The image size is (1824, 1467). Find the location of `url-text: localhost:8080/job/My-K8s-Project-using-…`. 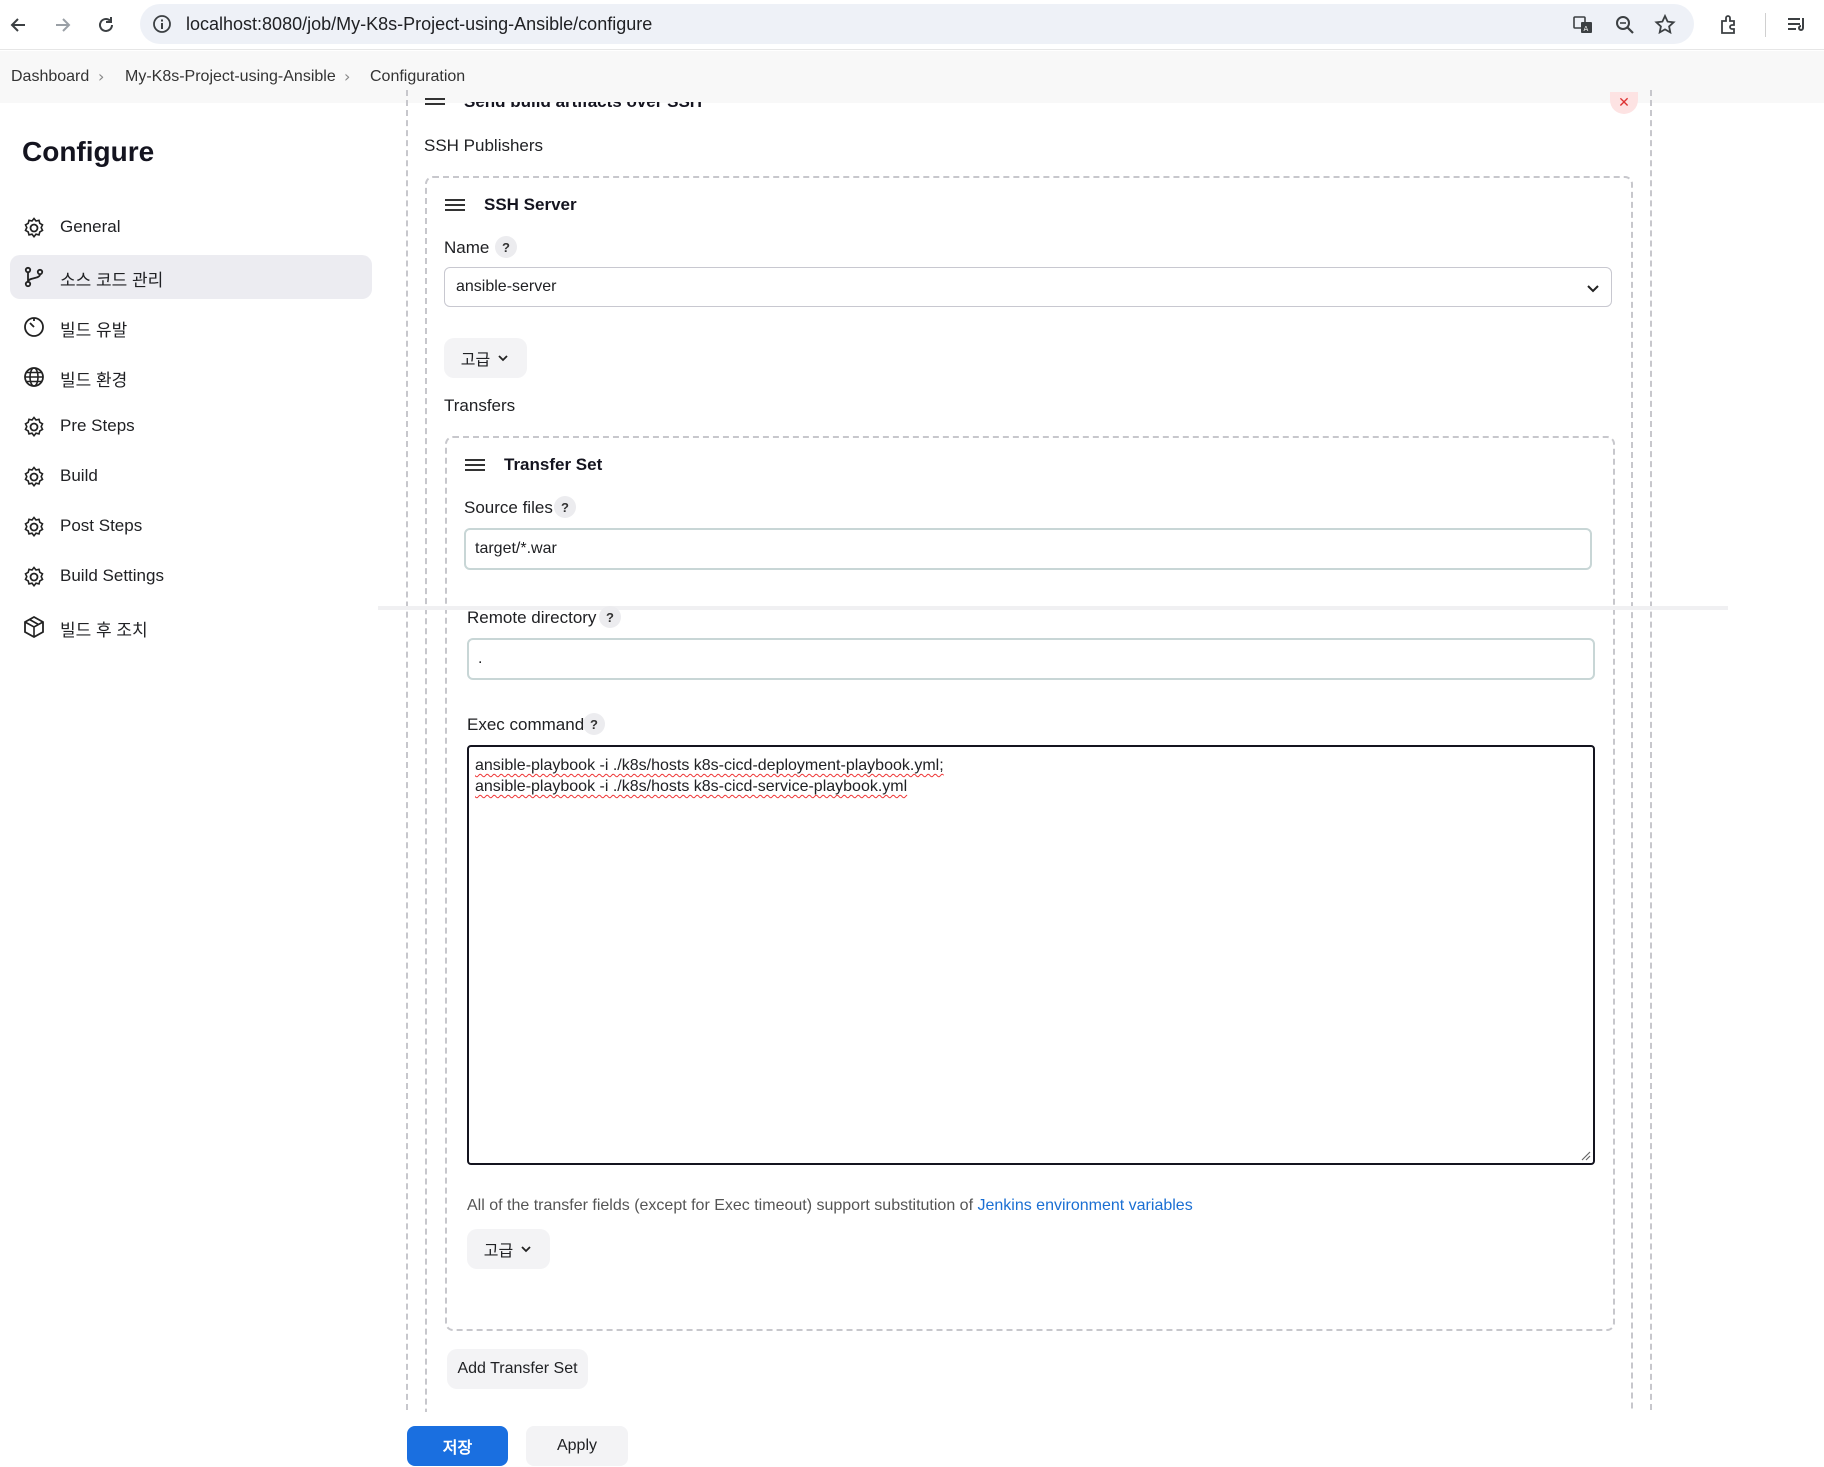

url-text: localhost:8080/job/My-K8s-Project-using-… is located at coordinates (419, 24).